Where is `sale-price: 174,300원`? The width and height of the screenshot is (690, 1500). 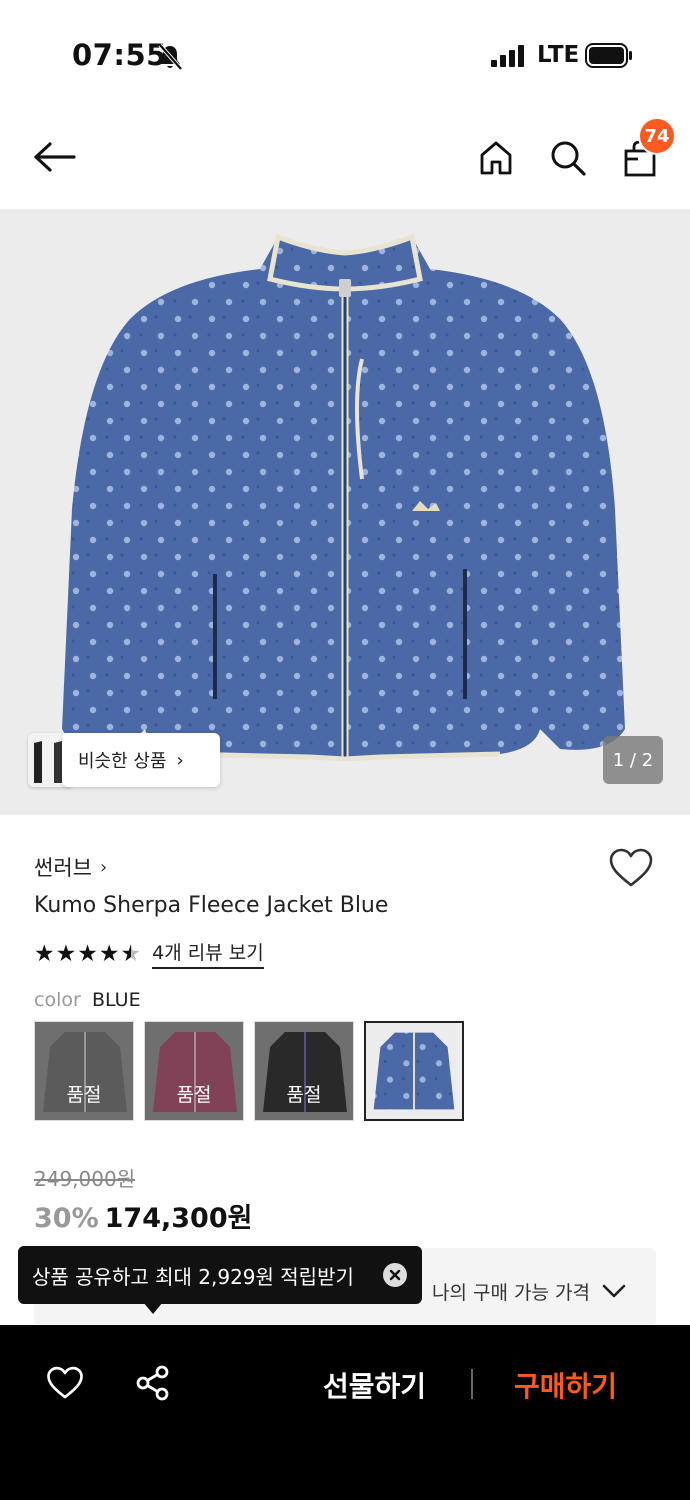 sale-price: 174,300원 is located at coordinates (178, 1218).